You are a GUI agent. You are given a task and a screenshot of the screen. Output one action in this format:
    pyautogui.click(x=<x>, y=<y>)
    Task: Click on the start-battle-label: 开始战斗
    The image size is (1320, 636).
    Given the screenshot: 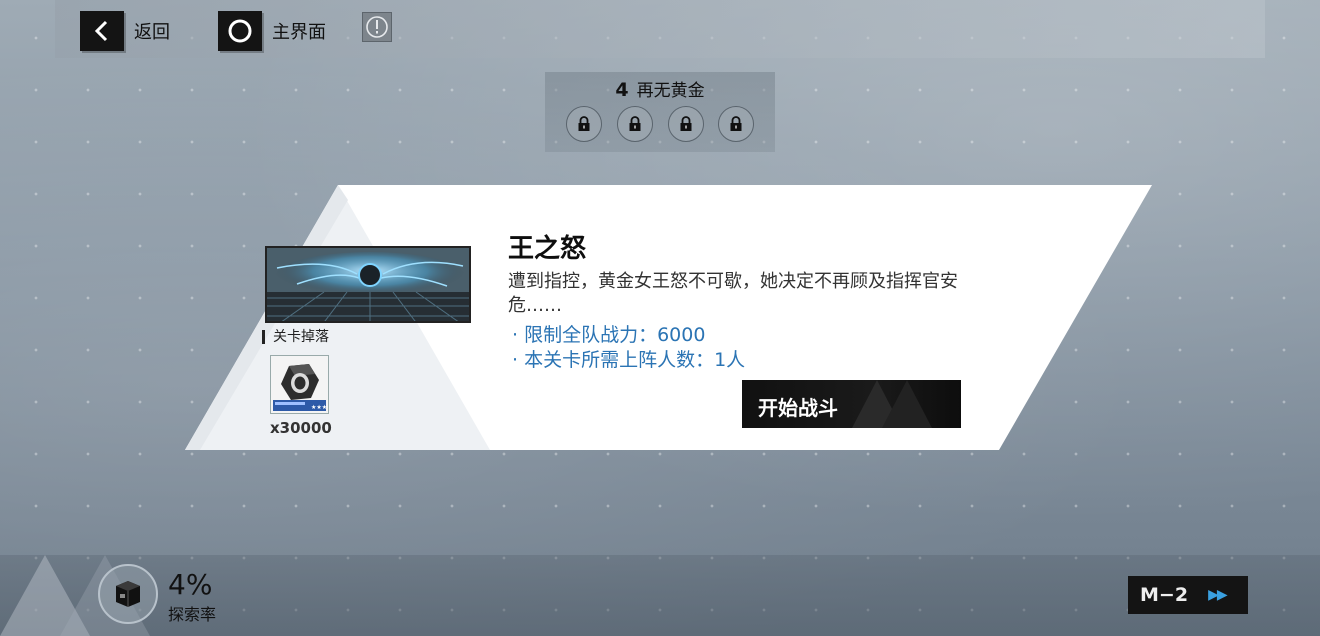 What is the action you would take?
    pyautogui.click(x=798, y=408)
    